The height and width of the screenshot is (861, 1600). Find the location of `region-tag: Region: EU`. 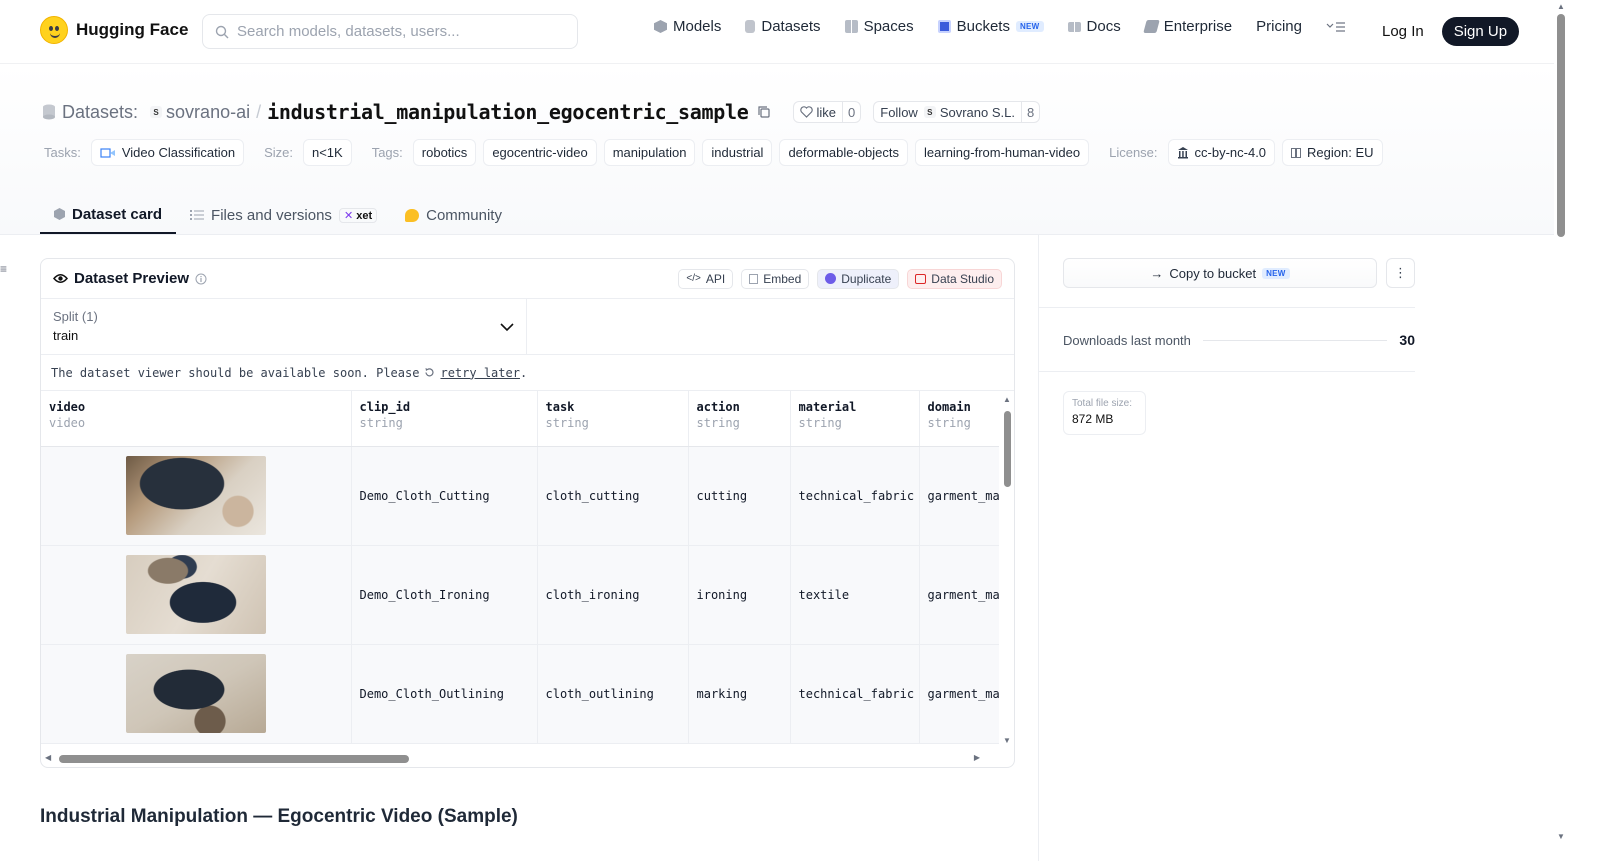

region-tag: Region: EU is located at coordinates (1332, 152).